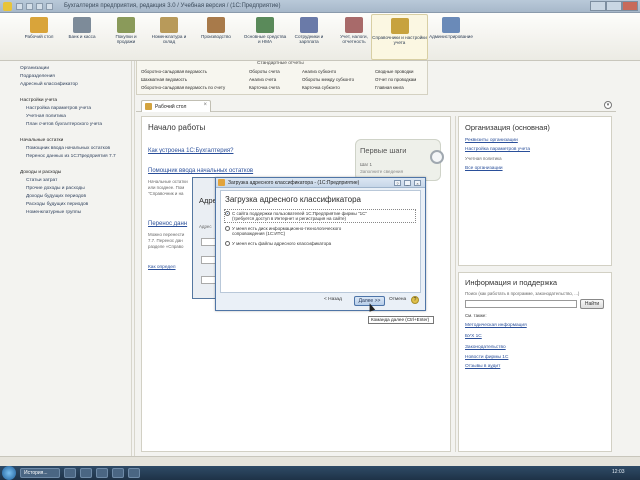 The image size is (640, 480). I want to click on nav-chart-of-accounts: План счетов бухгалтерского учета, so click(64, 124).